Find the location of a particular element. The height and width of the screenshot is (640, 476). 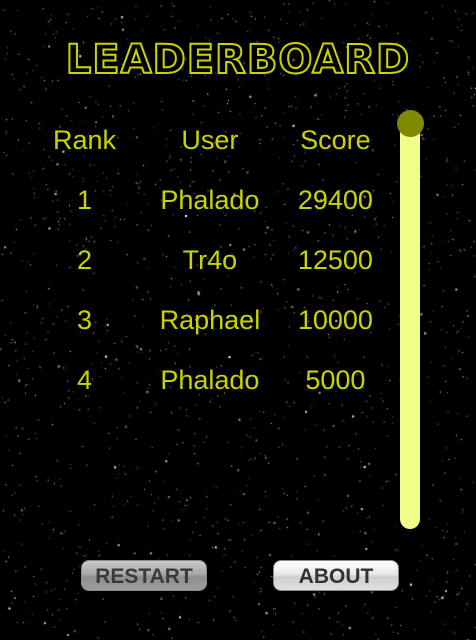

score-cell: 12500 is located at coordinates (335, 259).